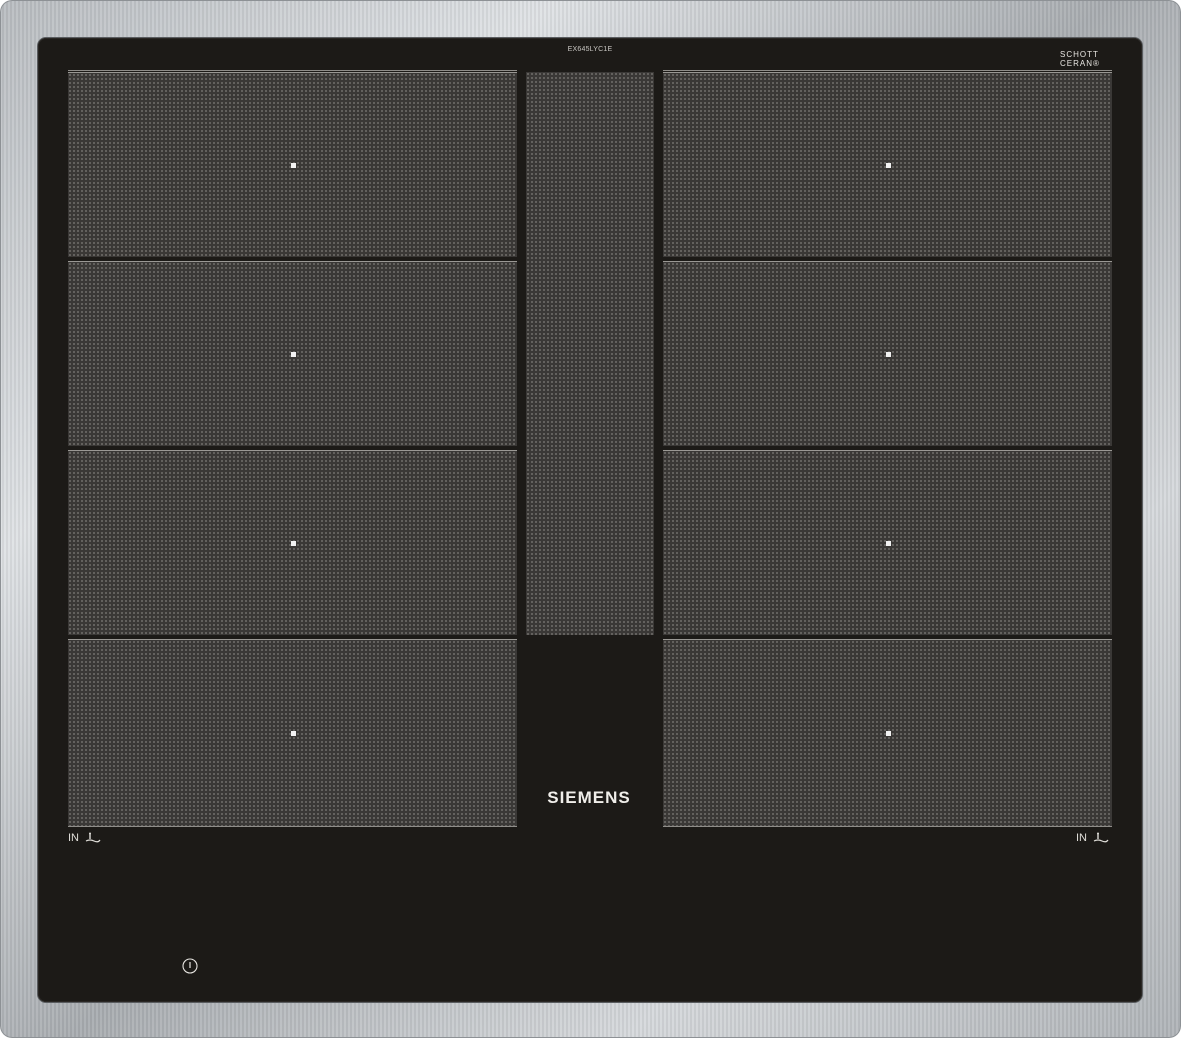  What do you see at coordinates (1081, 838) in the screenshot?
I see `in-label-right: IN` at bounding box center [1081, 838].